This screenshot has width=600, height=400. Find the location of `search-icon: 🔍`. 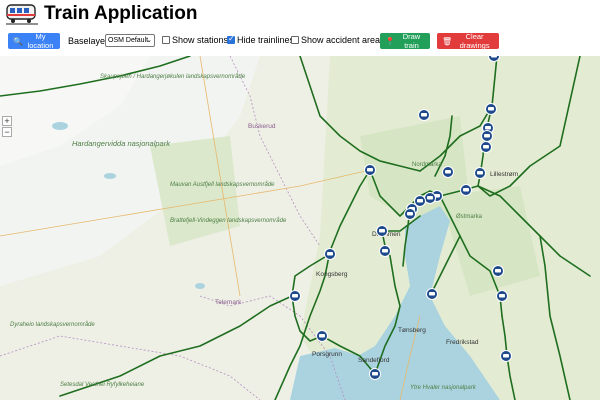

search-icon: 🔍 is located at coordinates (18, 41).